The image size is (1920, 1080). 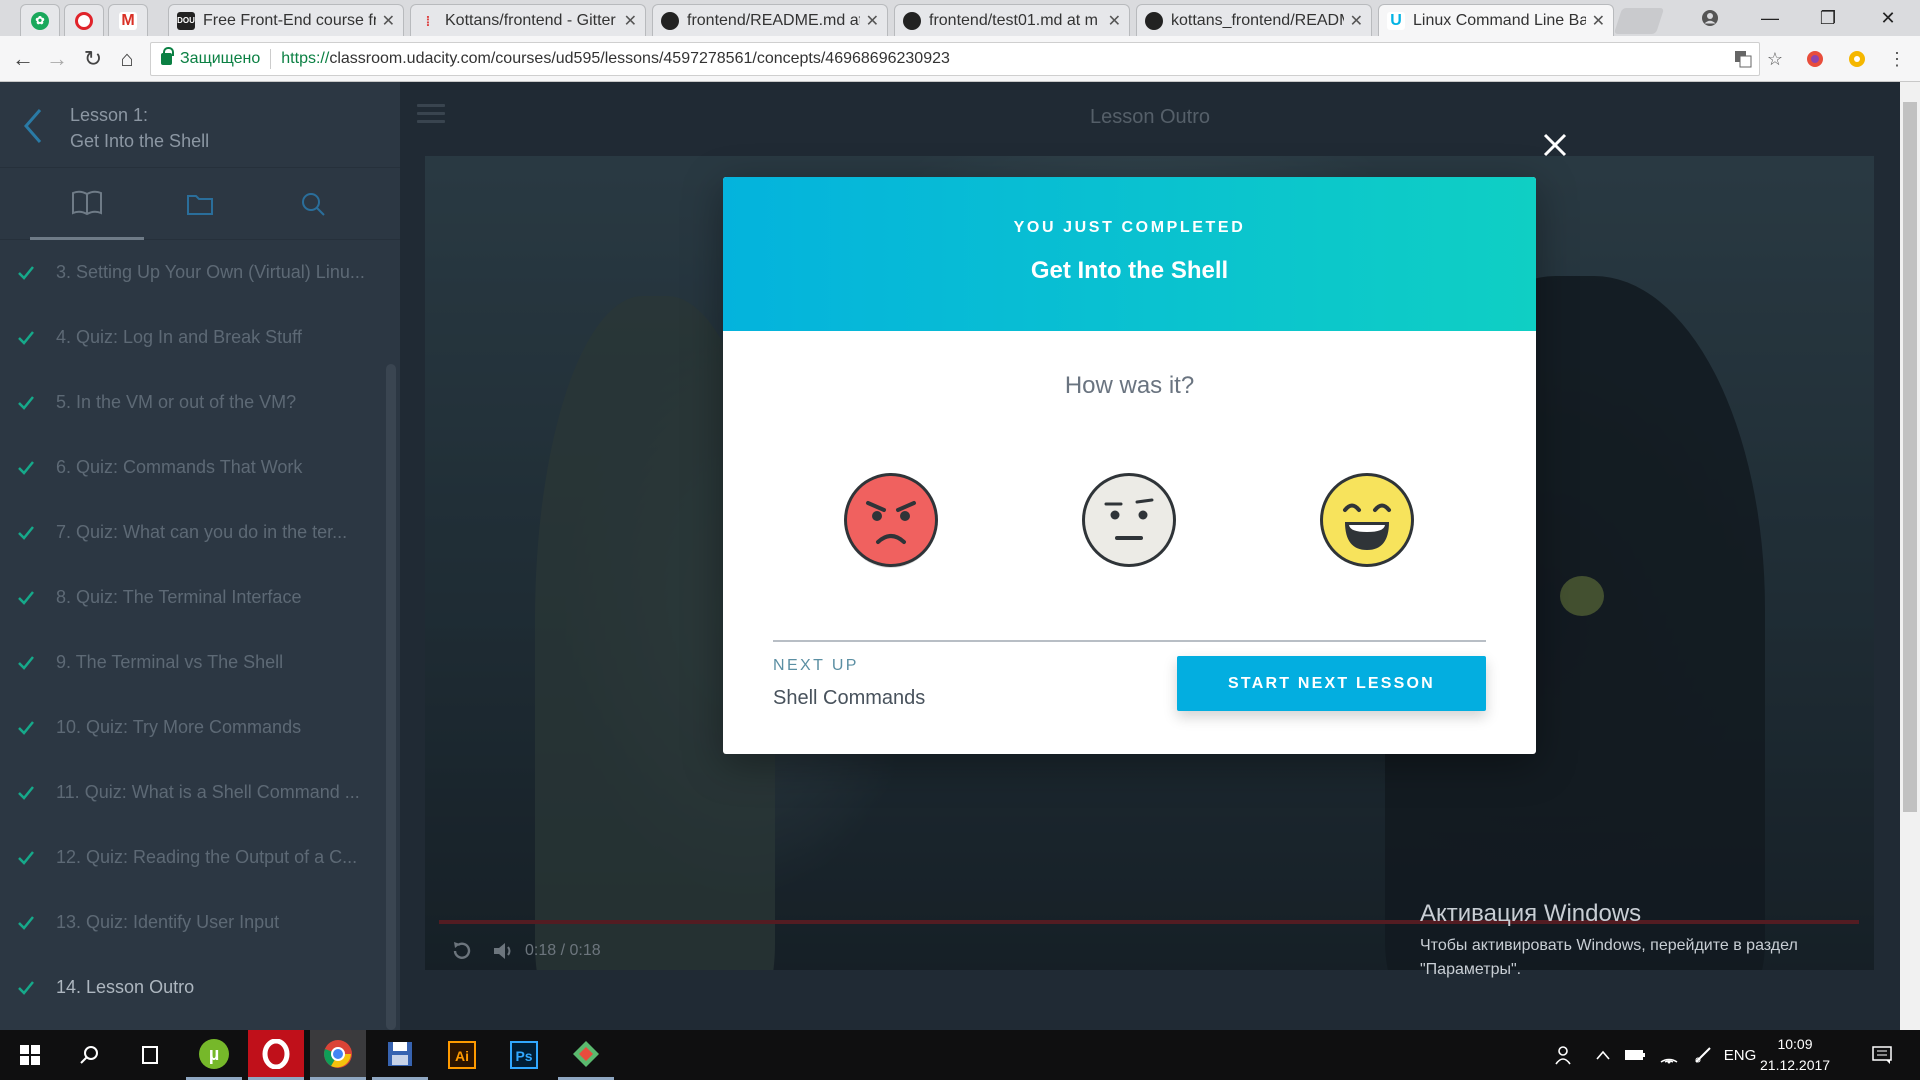 I want to click on sidebar-scrollbar, so click(x=391, y=697).